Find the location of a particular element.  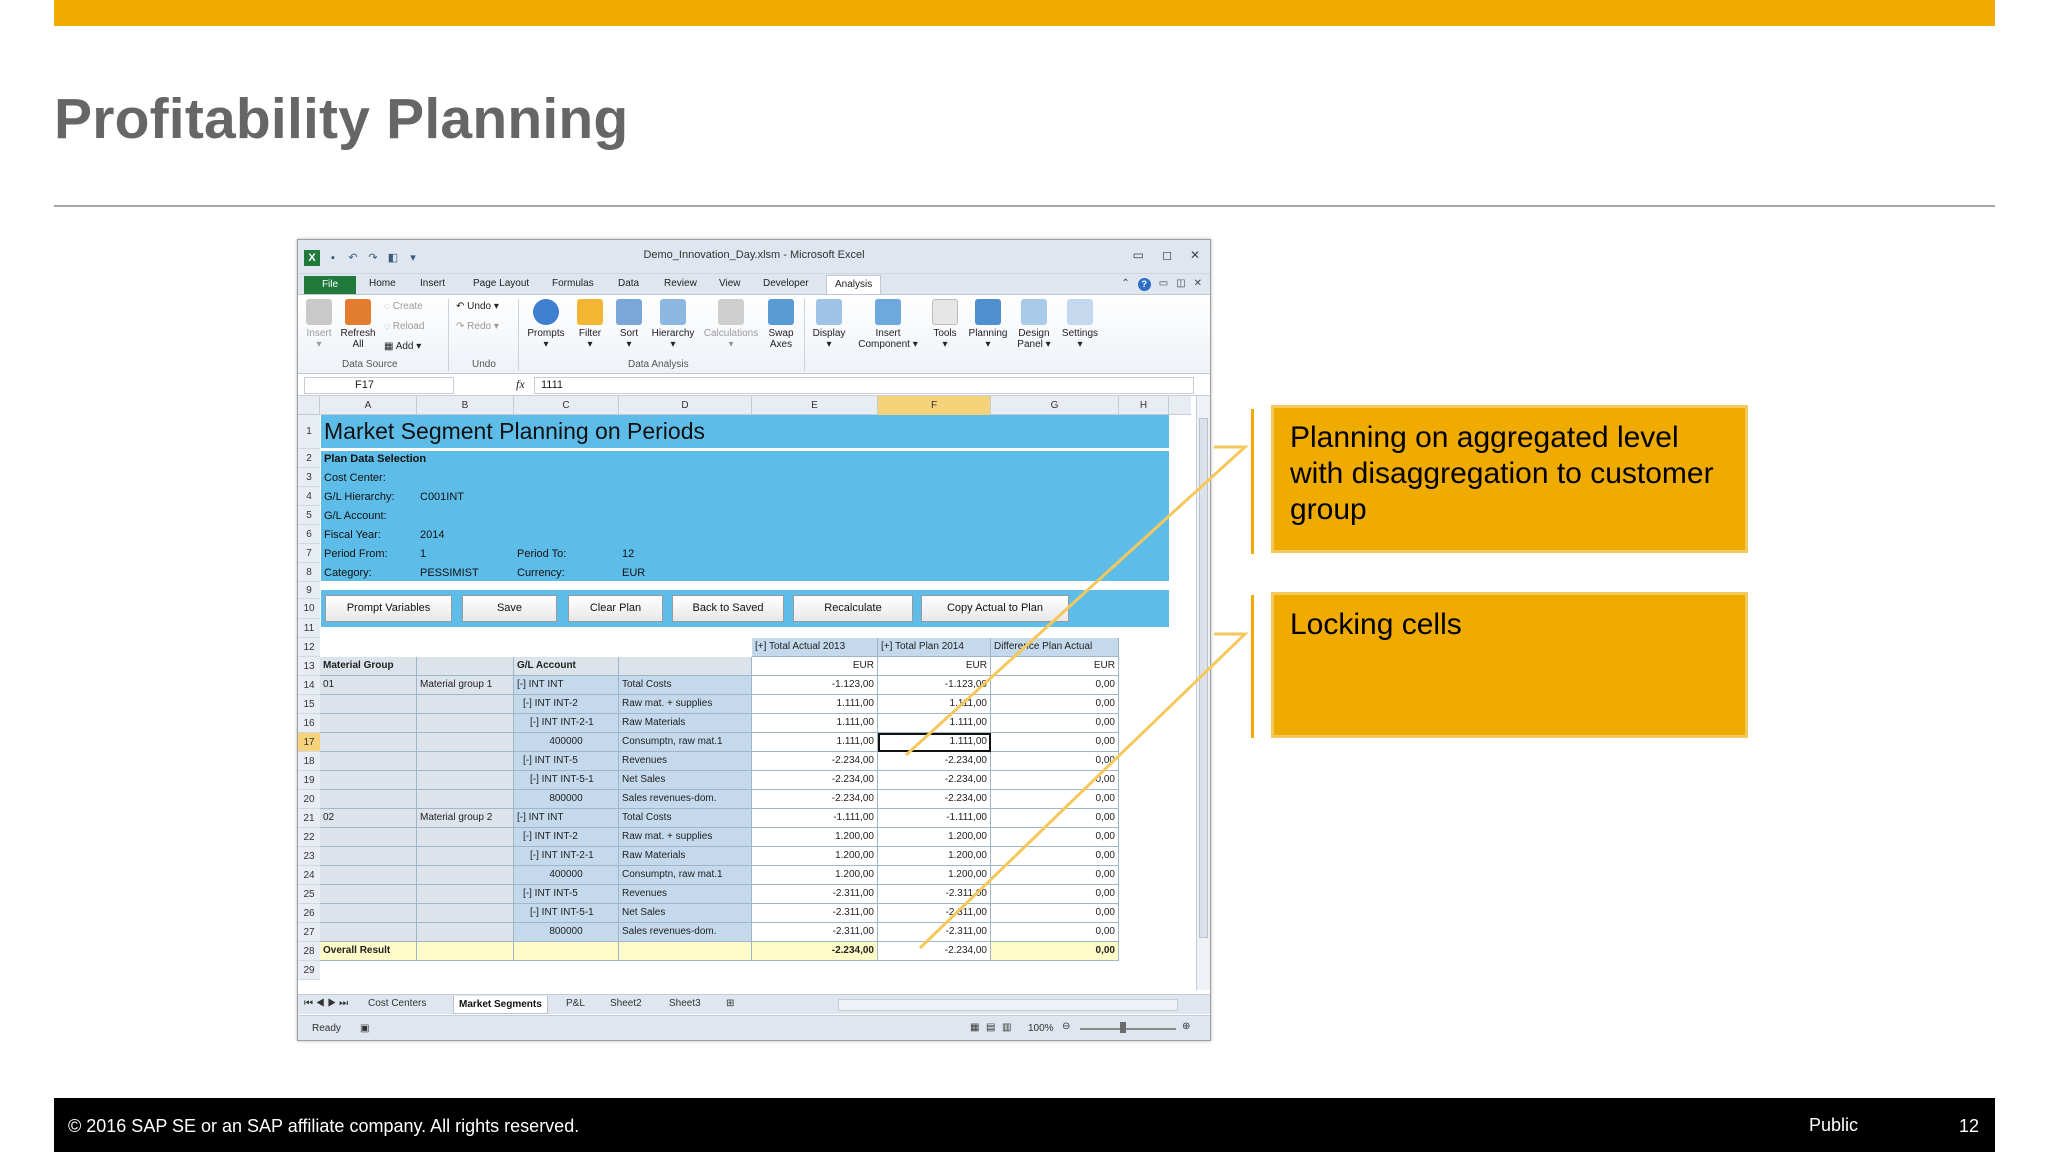

insert-component-button: Insert Component ▾ is located at coordinates (888, 324).